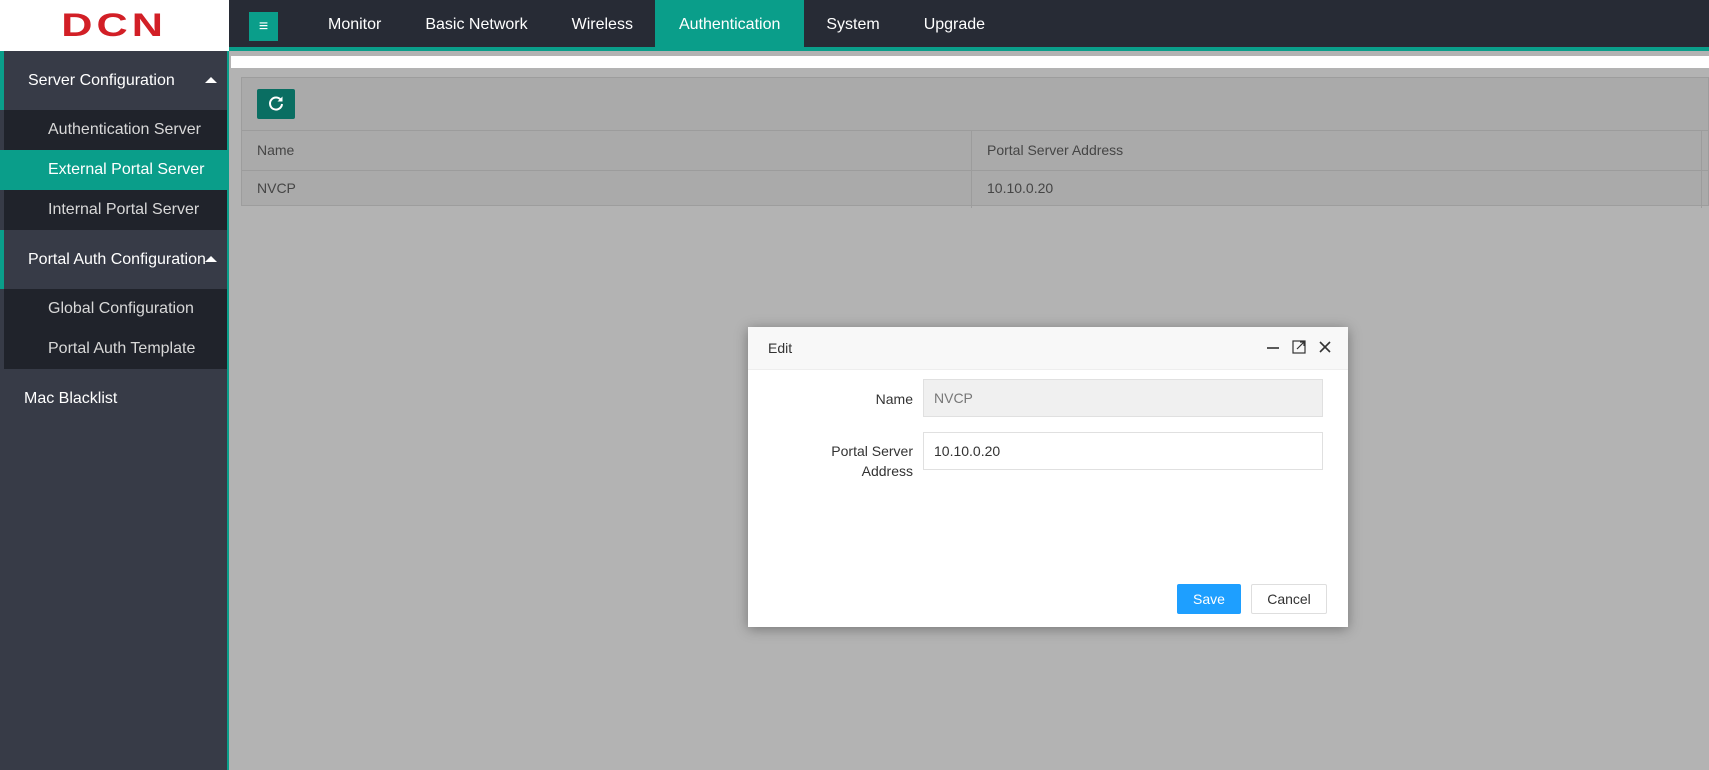 The width and height of the screenshot is (1709, 770). Describe the element at coordinates (476, 25) in the screenshot. I see `nav-basic-network: Basic Network` at that location.